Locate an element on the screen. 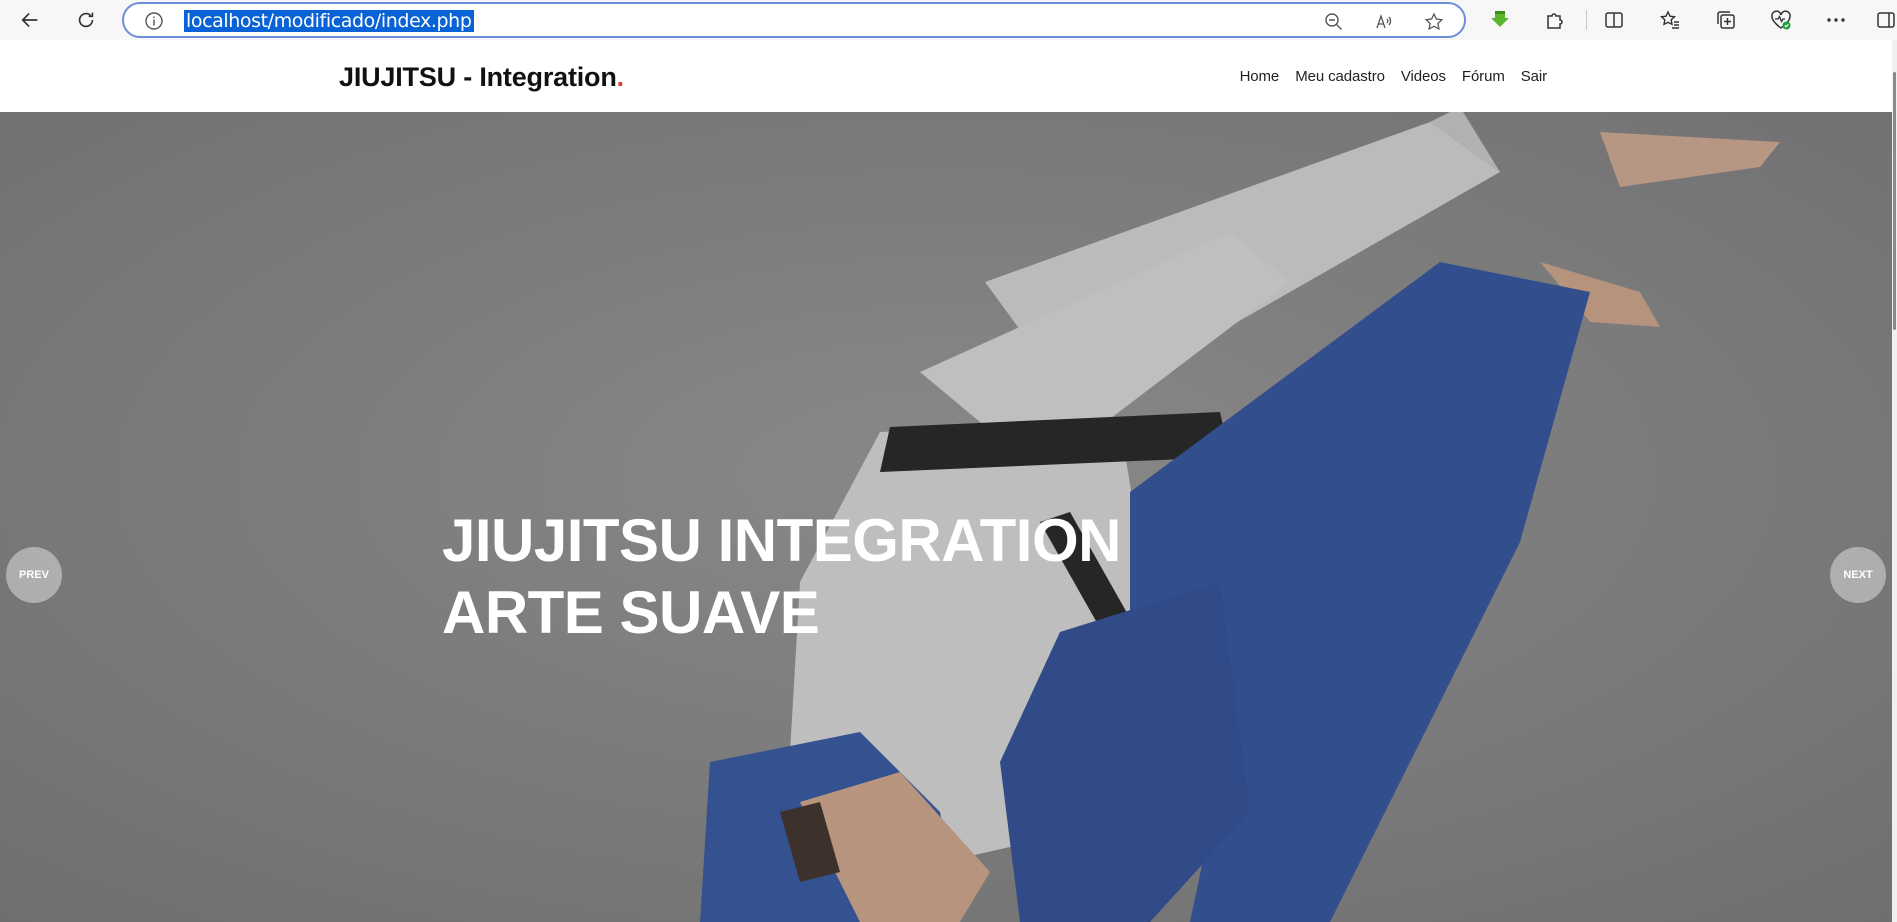 The height and width of the screenshot is (922, 1897). zoom-out-icon is located at coordinates (1333, 21).